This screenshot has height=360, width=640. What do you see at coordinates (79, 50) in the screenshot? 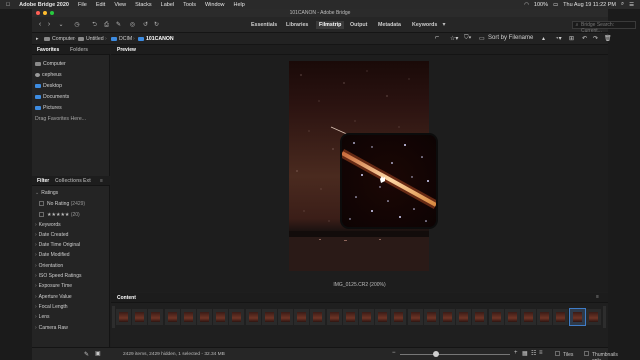
I see `tab-folders: Folders` at bounding box center [79, 50].